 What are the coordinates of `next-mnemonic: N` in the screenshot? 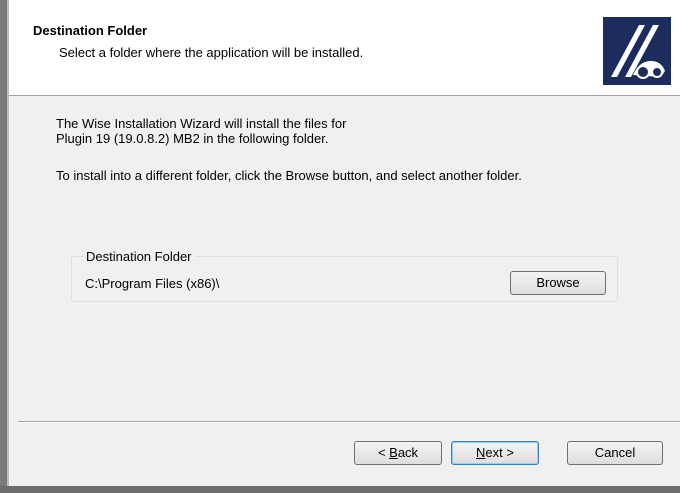 It's located at (481, 452).